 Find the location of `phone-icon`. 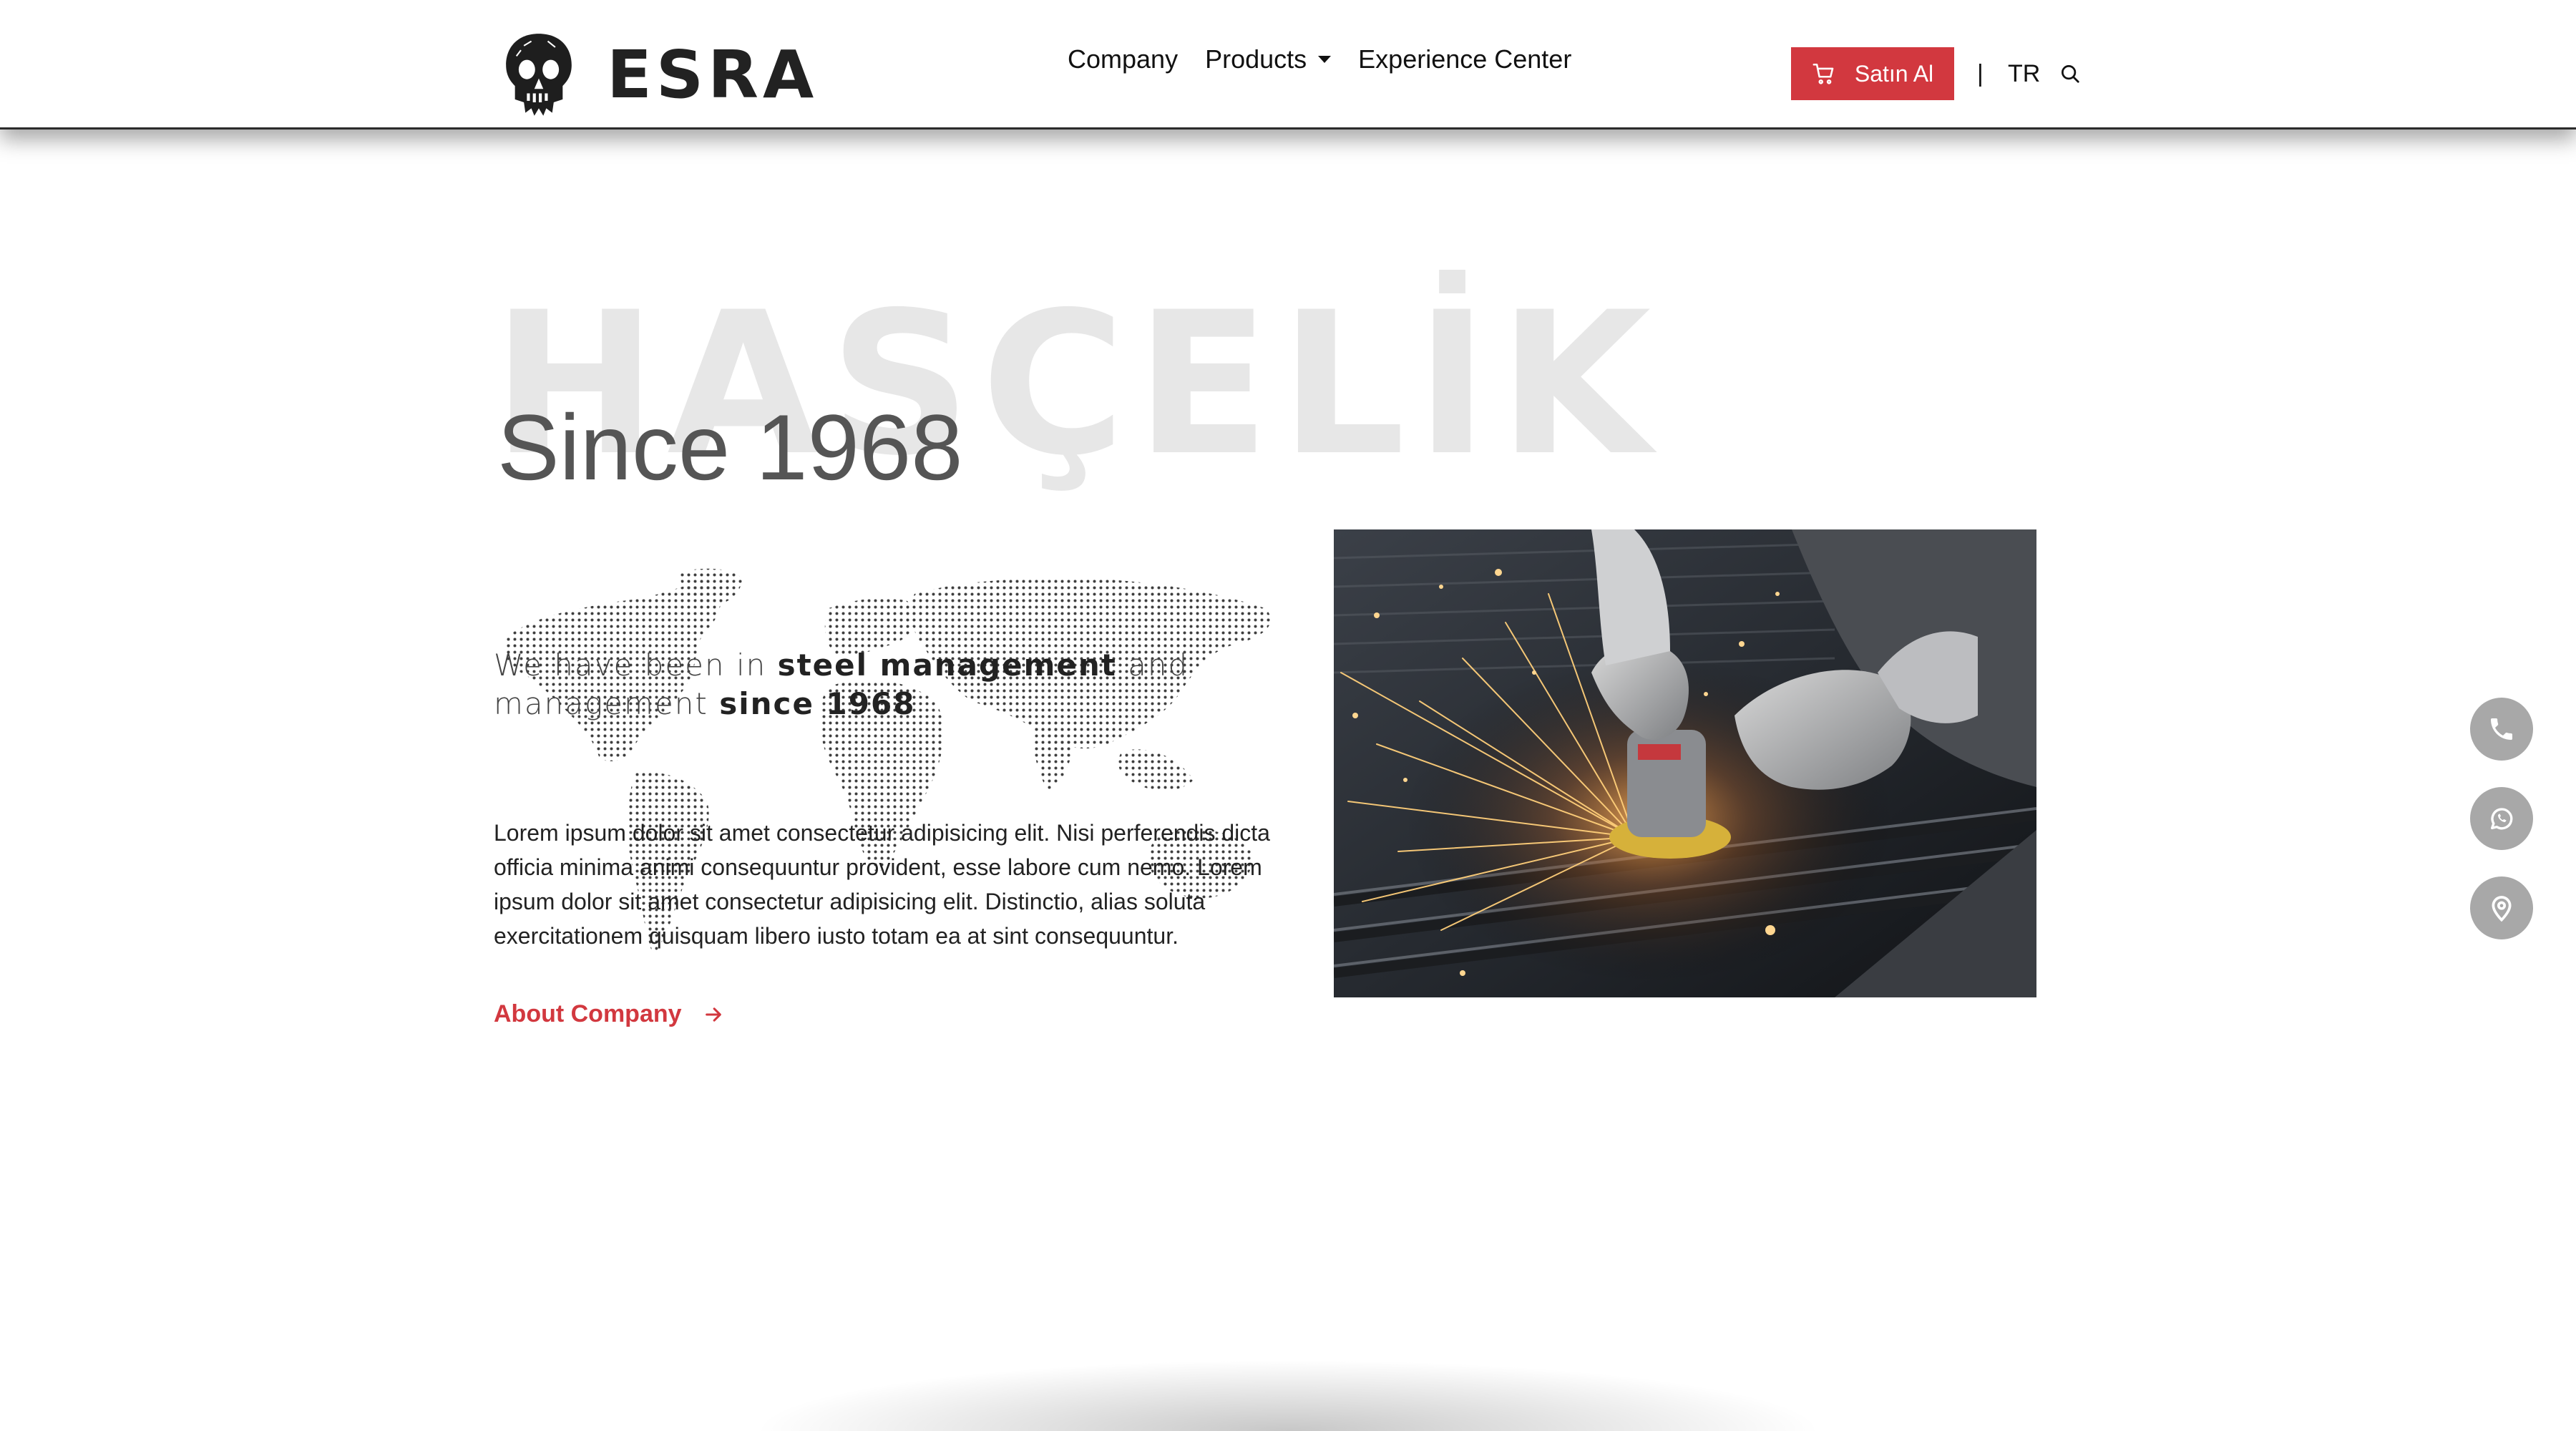

phone-icon is located at coordinates (2501, 729).